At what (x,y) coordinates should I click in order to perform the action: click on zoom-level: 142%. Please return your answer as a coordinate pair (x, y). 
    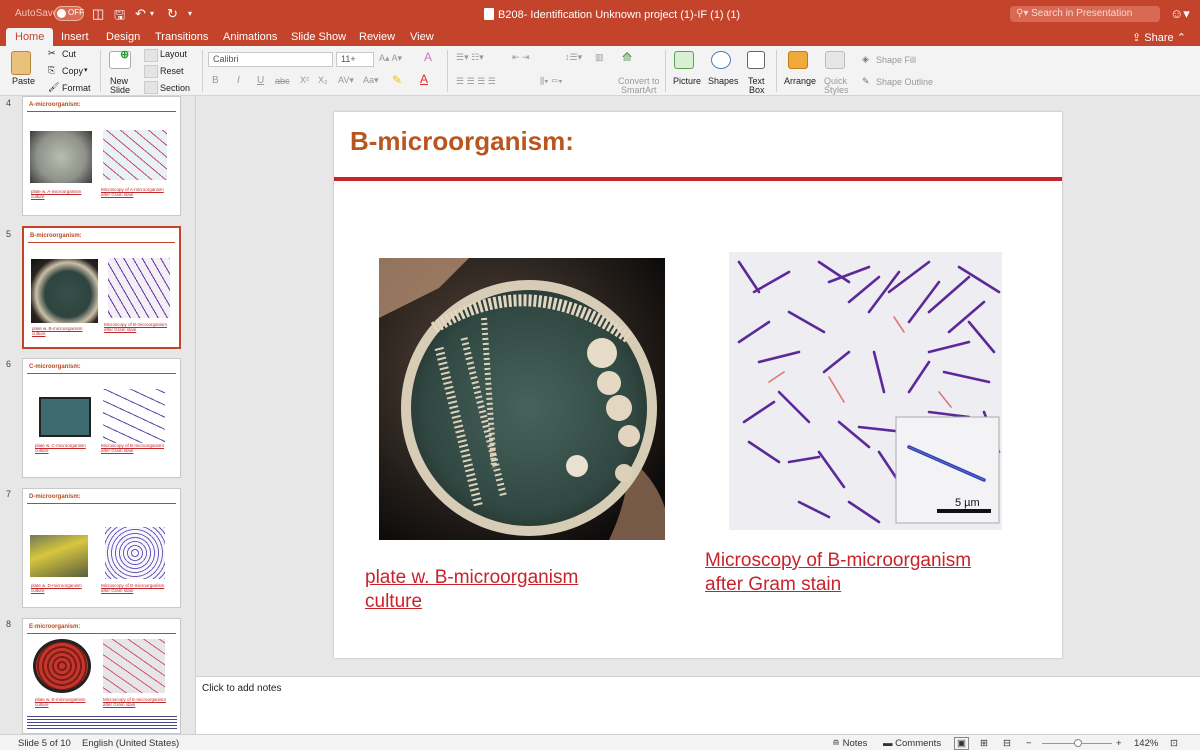
    Looking at the image, I should click on (1146, 743).